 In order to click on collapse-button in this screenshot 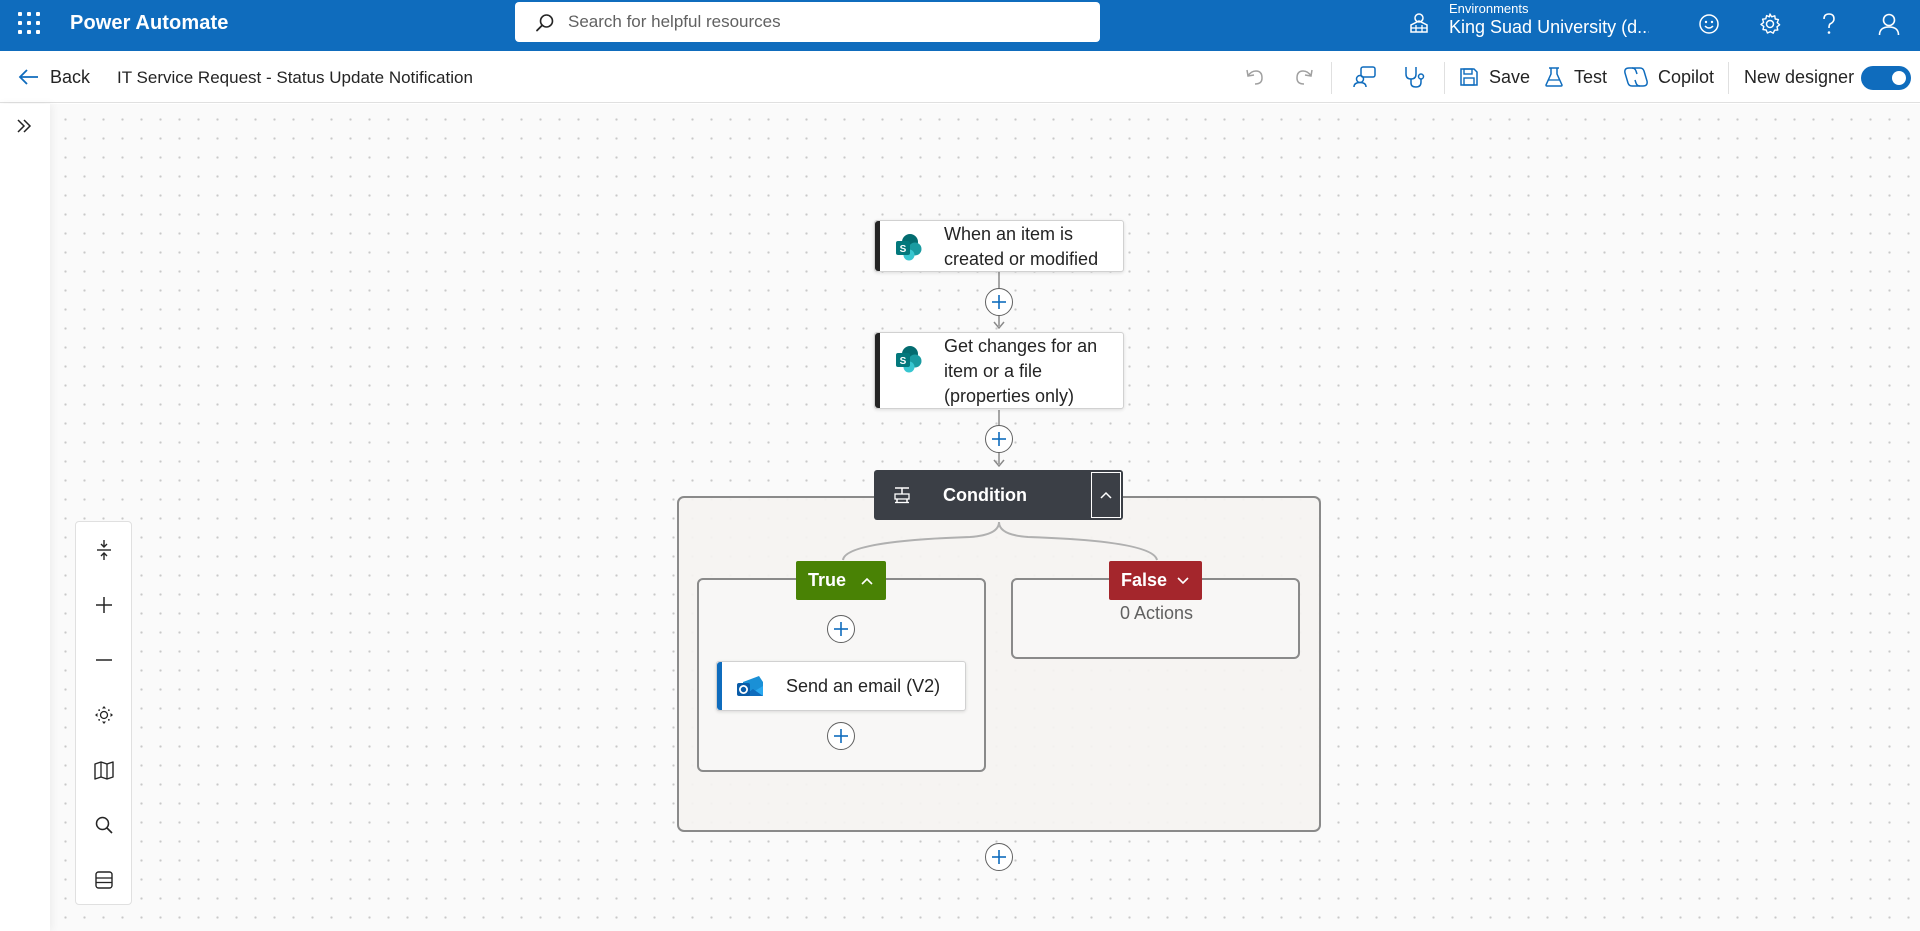, I will do `click(1106, 495)`.